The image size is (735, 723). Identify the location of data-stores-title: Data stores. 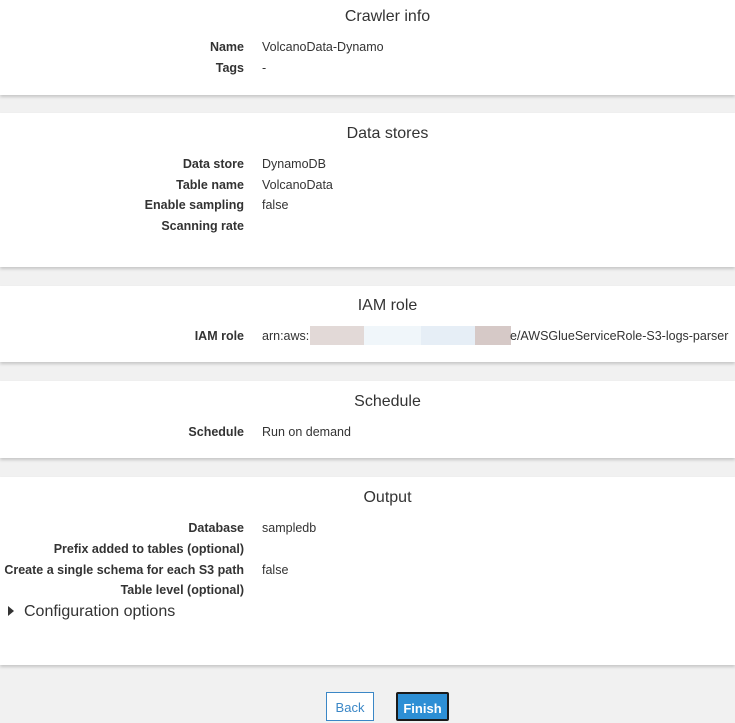
(387, 133).